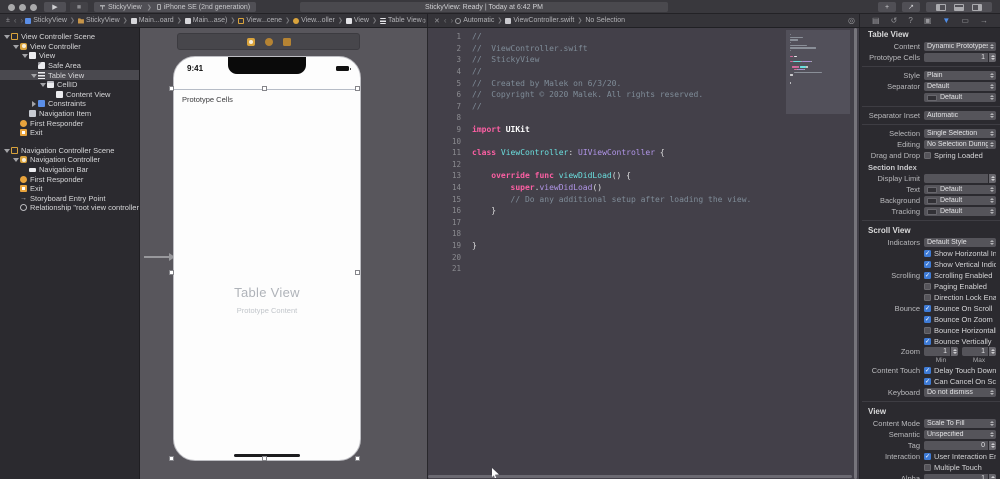 The image size is (1000, 479). I want to click on outline-item-storyboard-entry-point: Storyboard Entry Point, so click(69, 199).